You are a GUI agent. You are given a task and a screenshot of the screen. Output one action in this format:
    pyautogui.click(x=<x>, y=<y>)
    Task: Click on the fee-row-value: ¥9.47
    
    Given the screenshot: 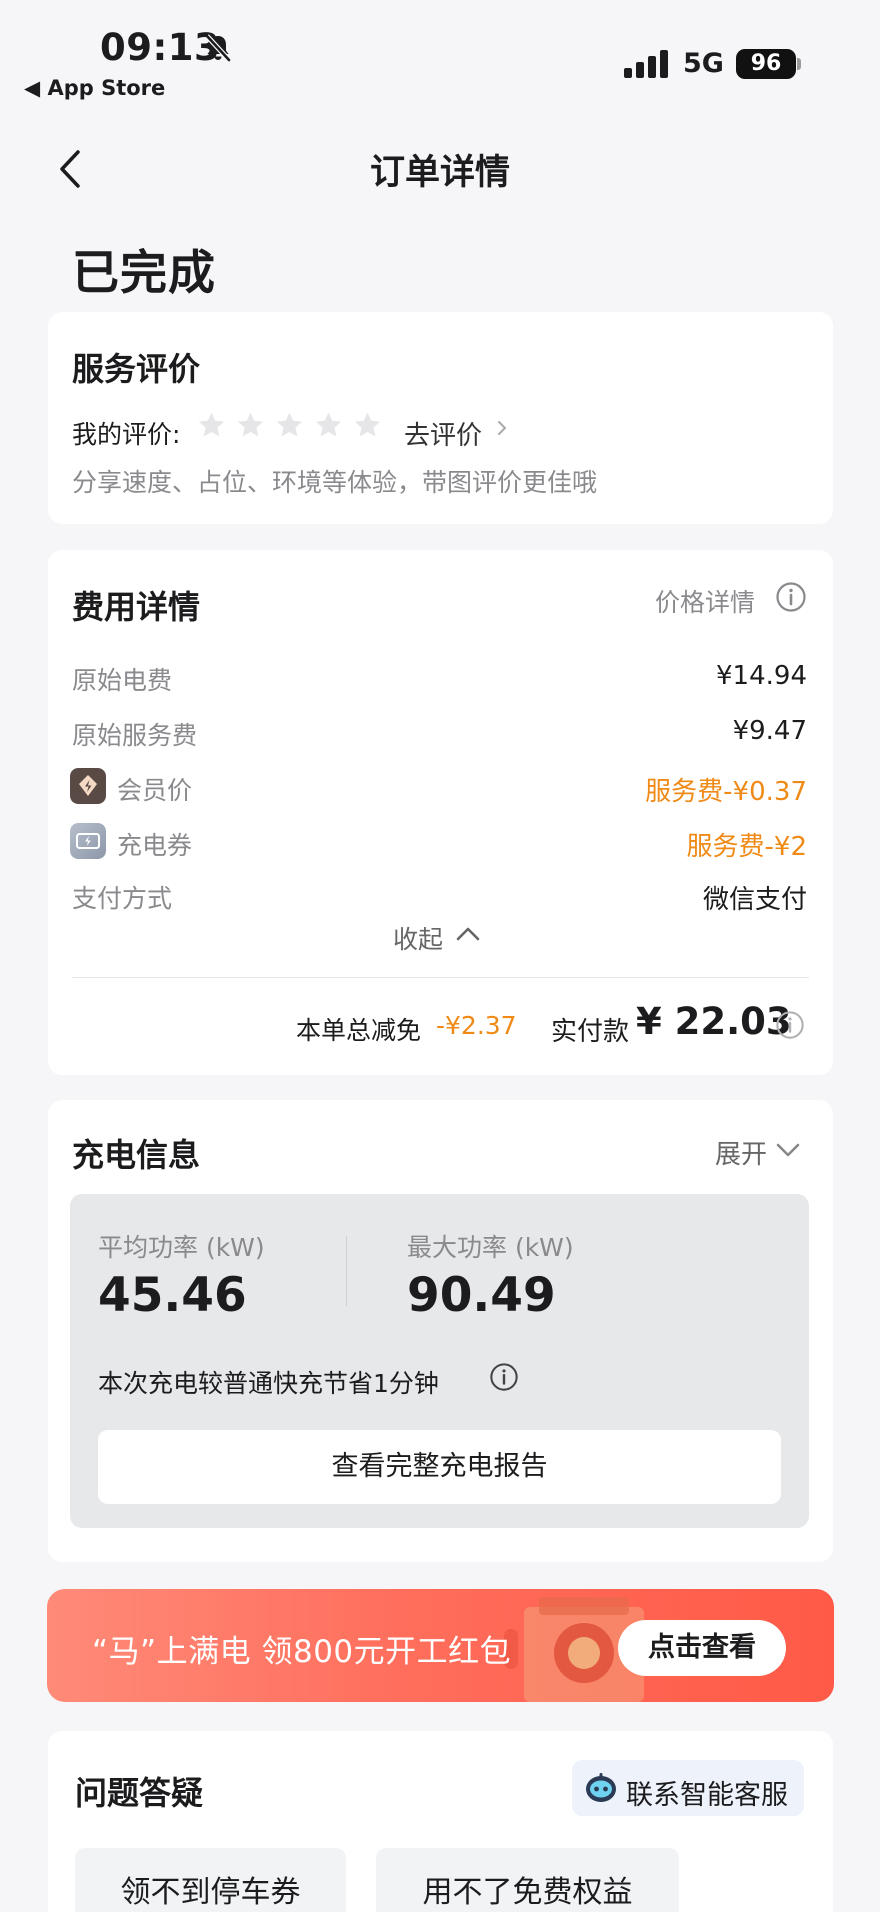 What is the action you would take?
    pyautogui.click(x=769, y=731)
    